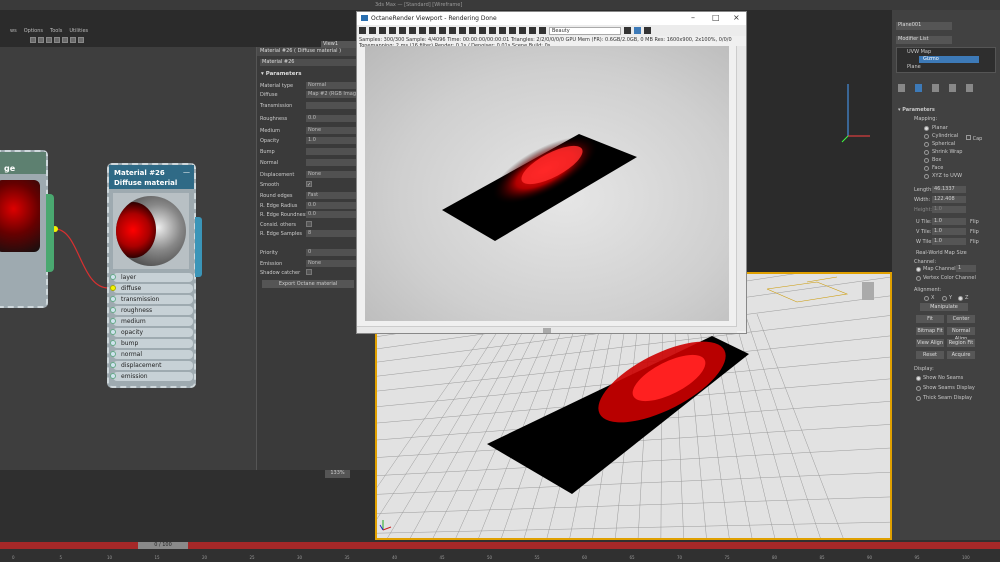  Describe the element at coordinates (944, 298) in the screenshot. I see `align-y-radio` at that location.